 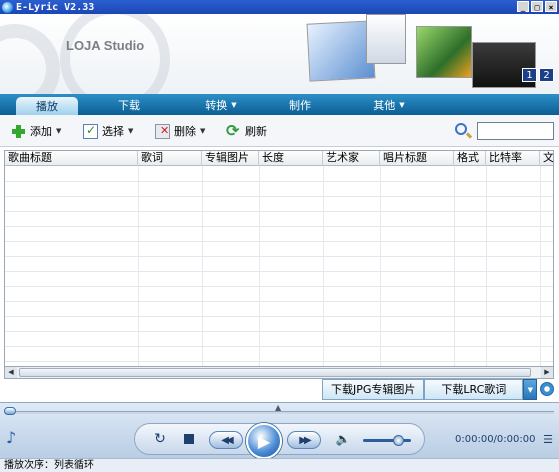 What do you see at coordinates (11, 372) in the screenshot?
I see `scroll-left-arrow: ◀` at bounding box center [11, 372].